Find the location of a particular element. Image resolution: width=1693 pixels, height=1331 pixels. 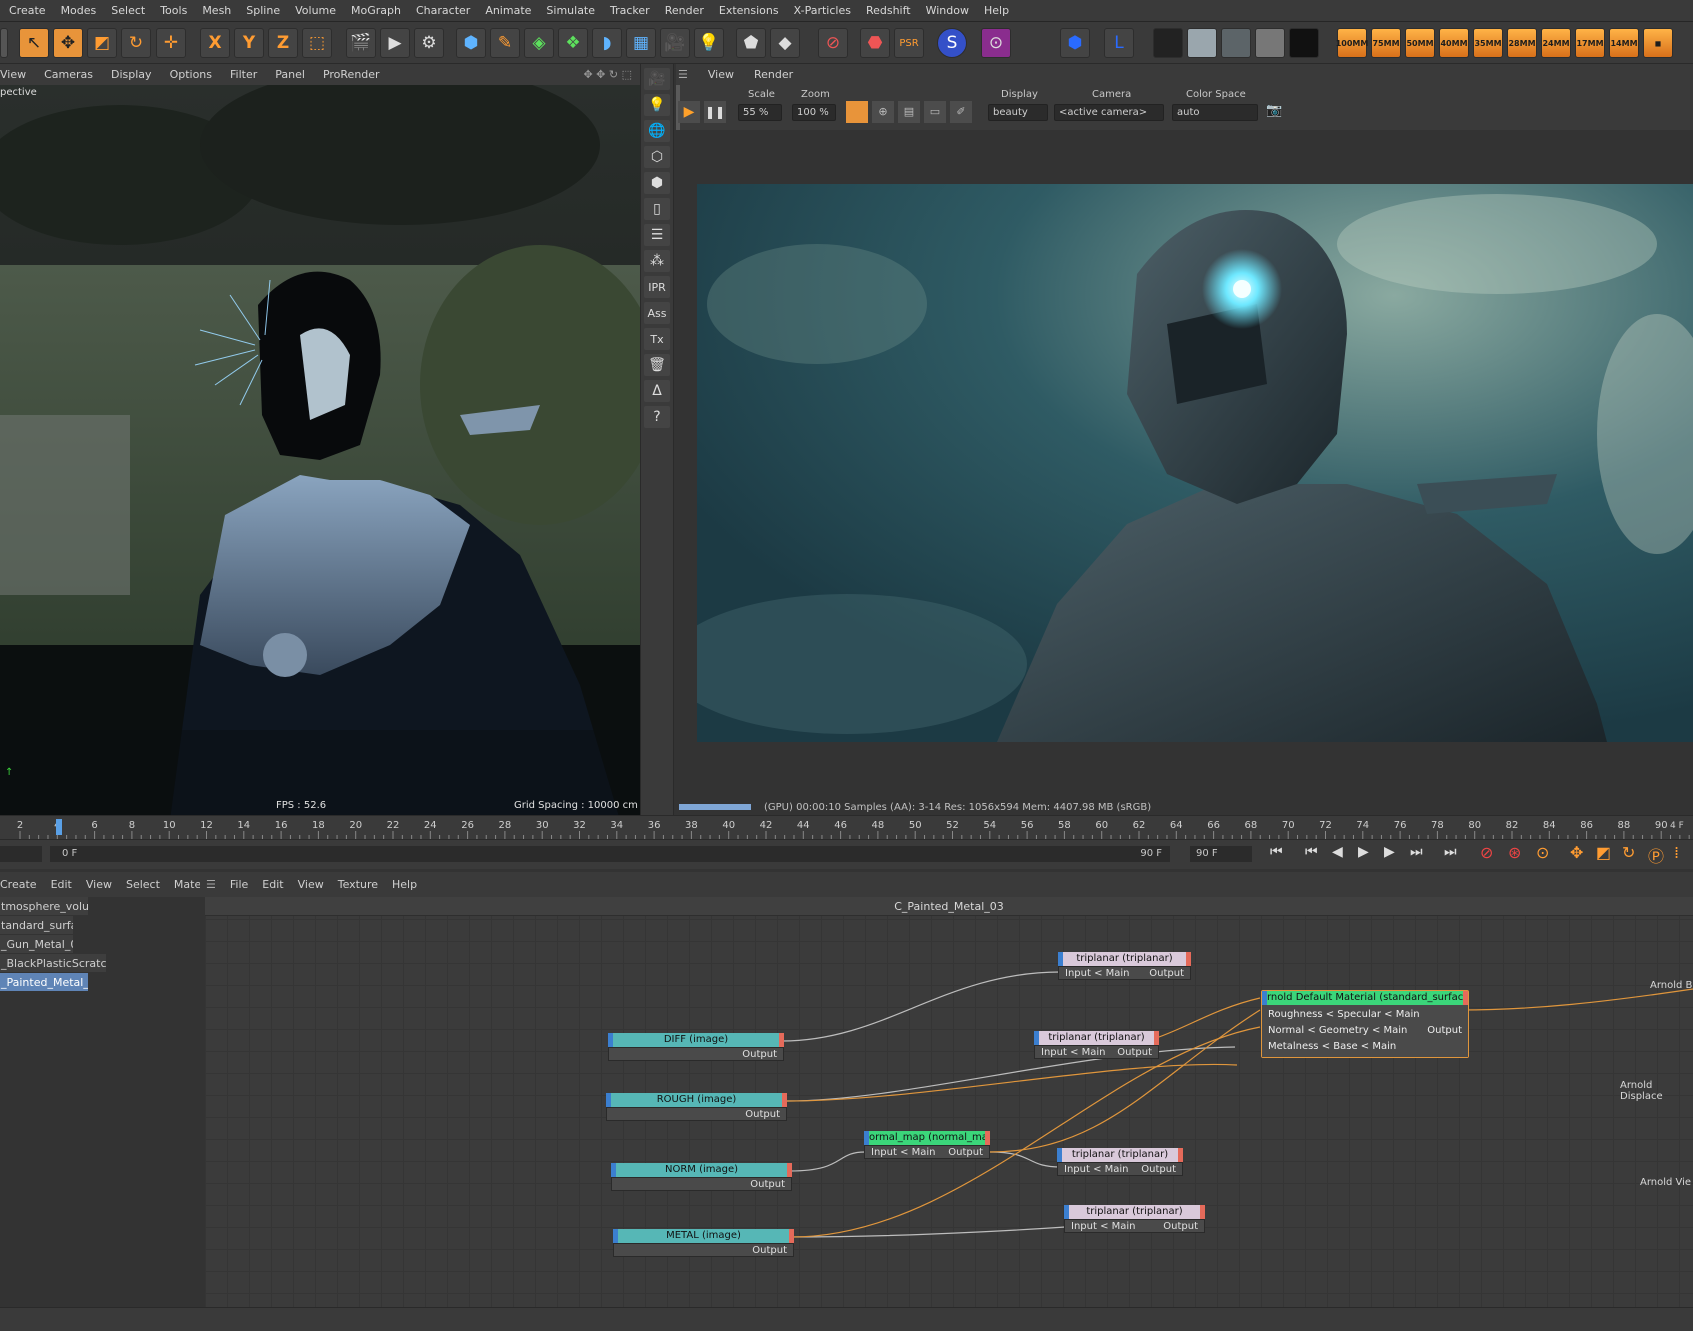

lens-28mm-button: 28MM is located at coordinates (1522, 43).